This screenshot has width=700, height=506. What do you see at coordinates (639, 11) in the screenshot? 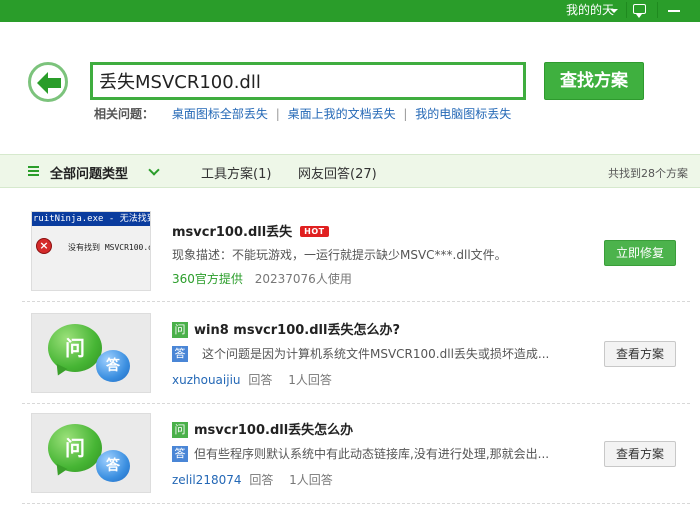
I see `feedback-icon` at bounding box center [639, 11].